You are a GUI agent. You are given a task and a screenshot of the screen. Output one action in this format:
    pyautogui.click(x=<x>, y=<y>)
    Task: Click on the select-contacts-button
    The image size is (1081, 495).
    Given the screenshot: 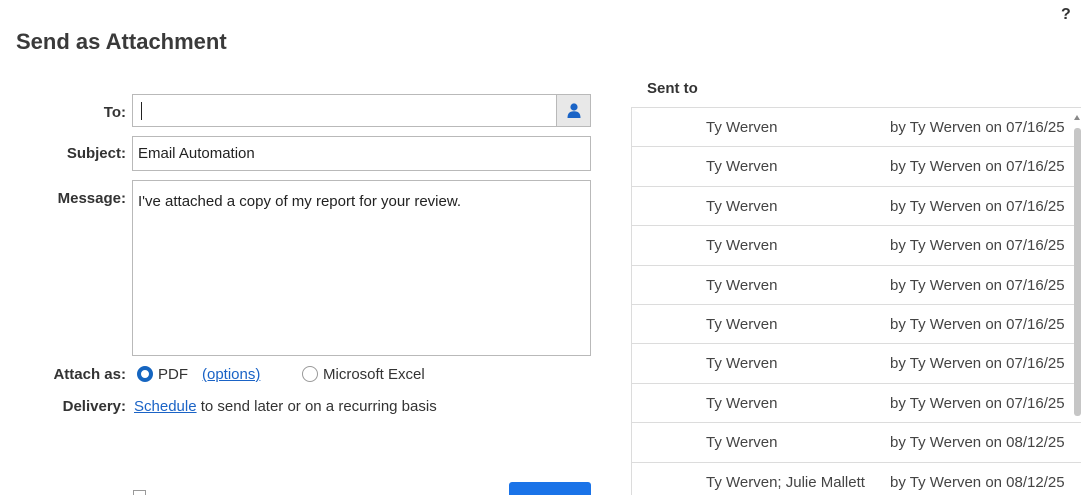 What is the action you would take?
    pyautogui.click(x=573, y=110)
    